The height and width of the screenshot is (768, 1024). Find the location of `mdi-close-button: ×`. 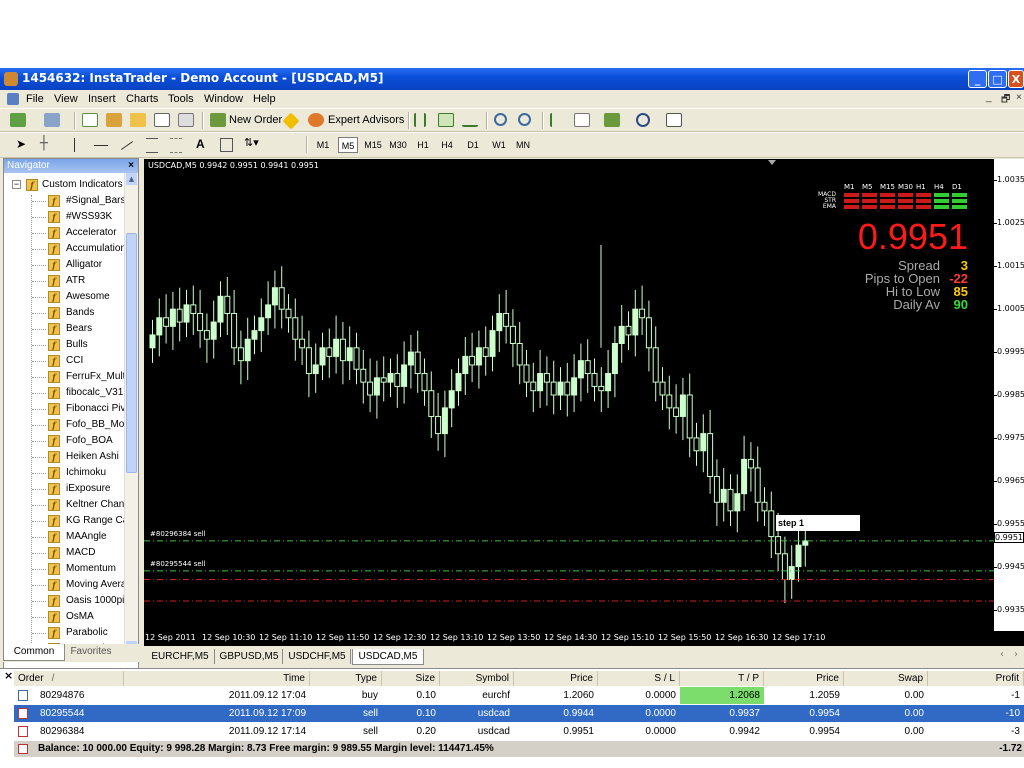

mdi-close-button: × is located at coordinates (1019, 97).